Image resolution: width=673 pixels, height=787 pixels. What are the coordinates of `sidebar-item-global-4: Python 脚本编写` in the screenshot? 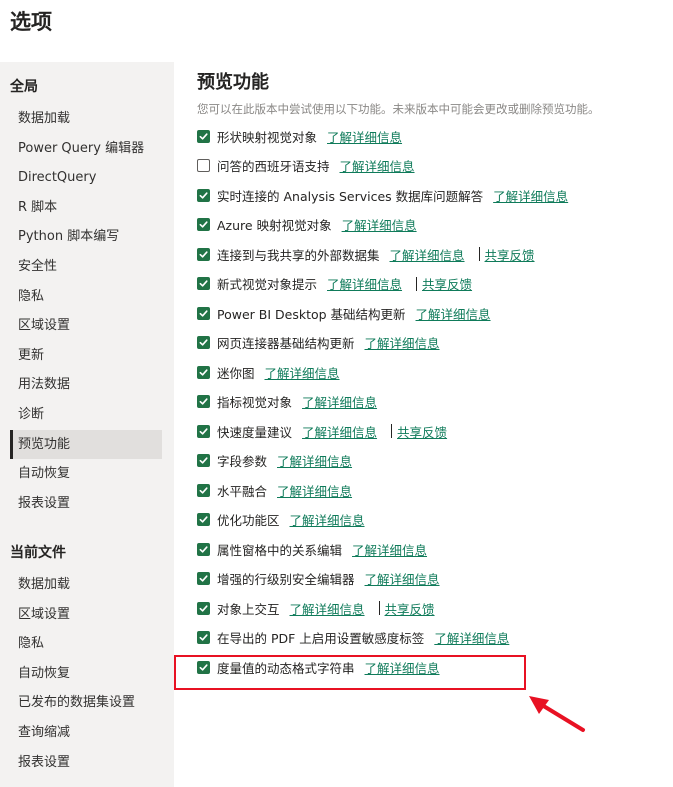 It's located at (86, 236).